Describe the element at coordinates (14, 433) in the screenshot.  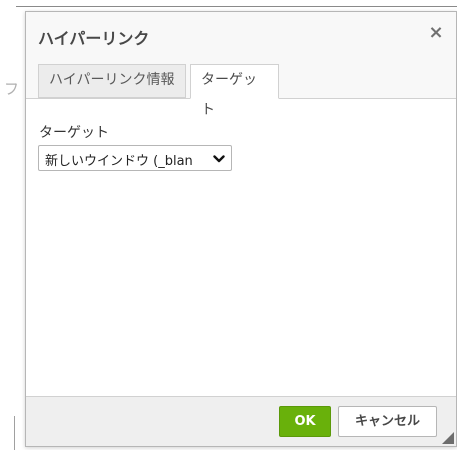
I see `backdrop-divider-vertical` at that location.